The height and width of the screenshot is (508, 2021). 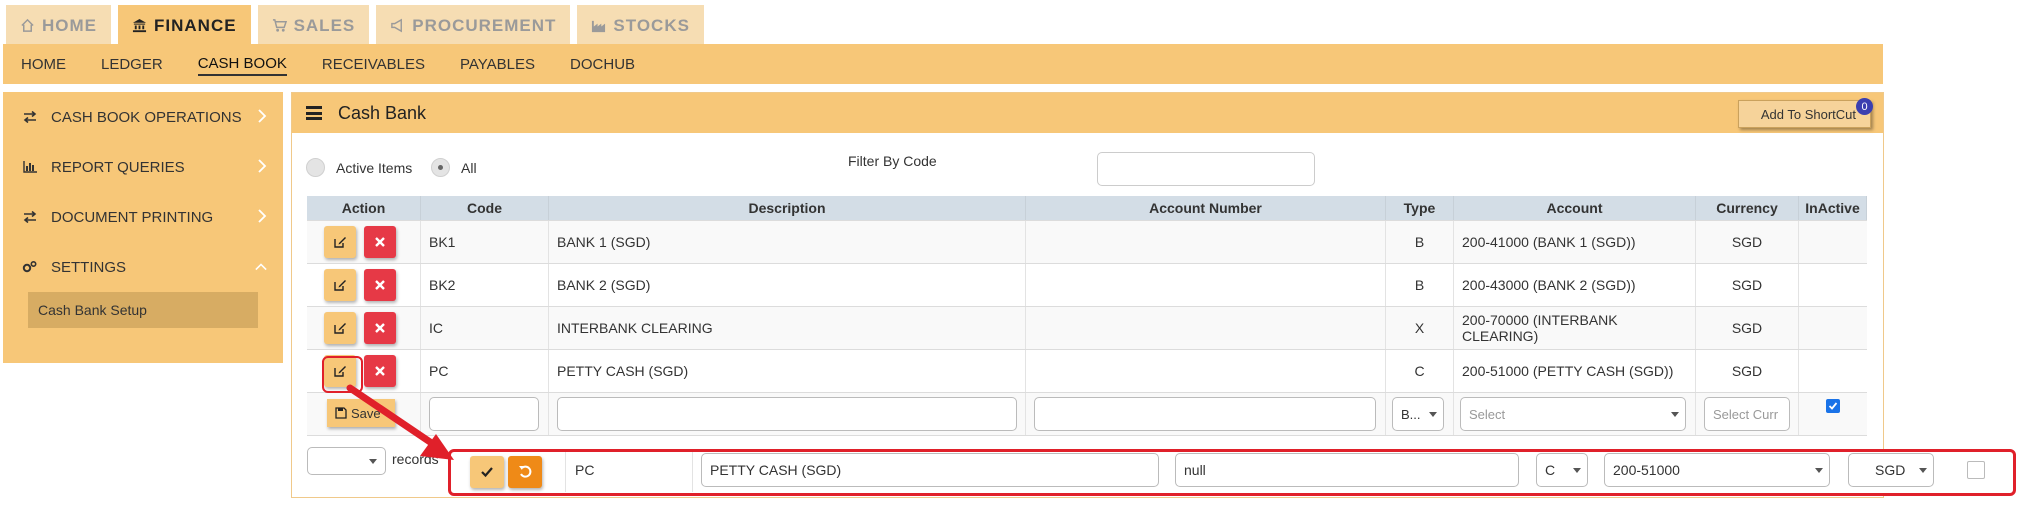 I want to click on confirm-edit-button, so click(x=487, y=472).